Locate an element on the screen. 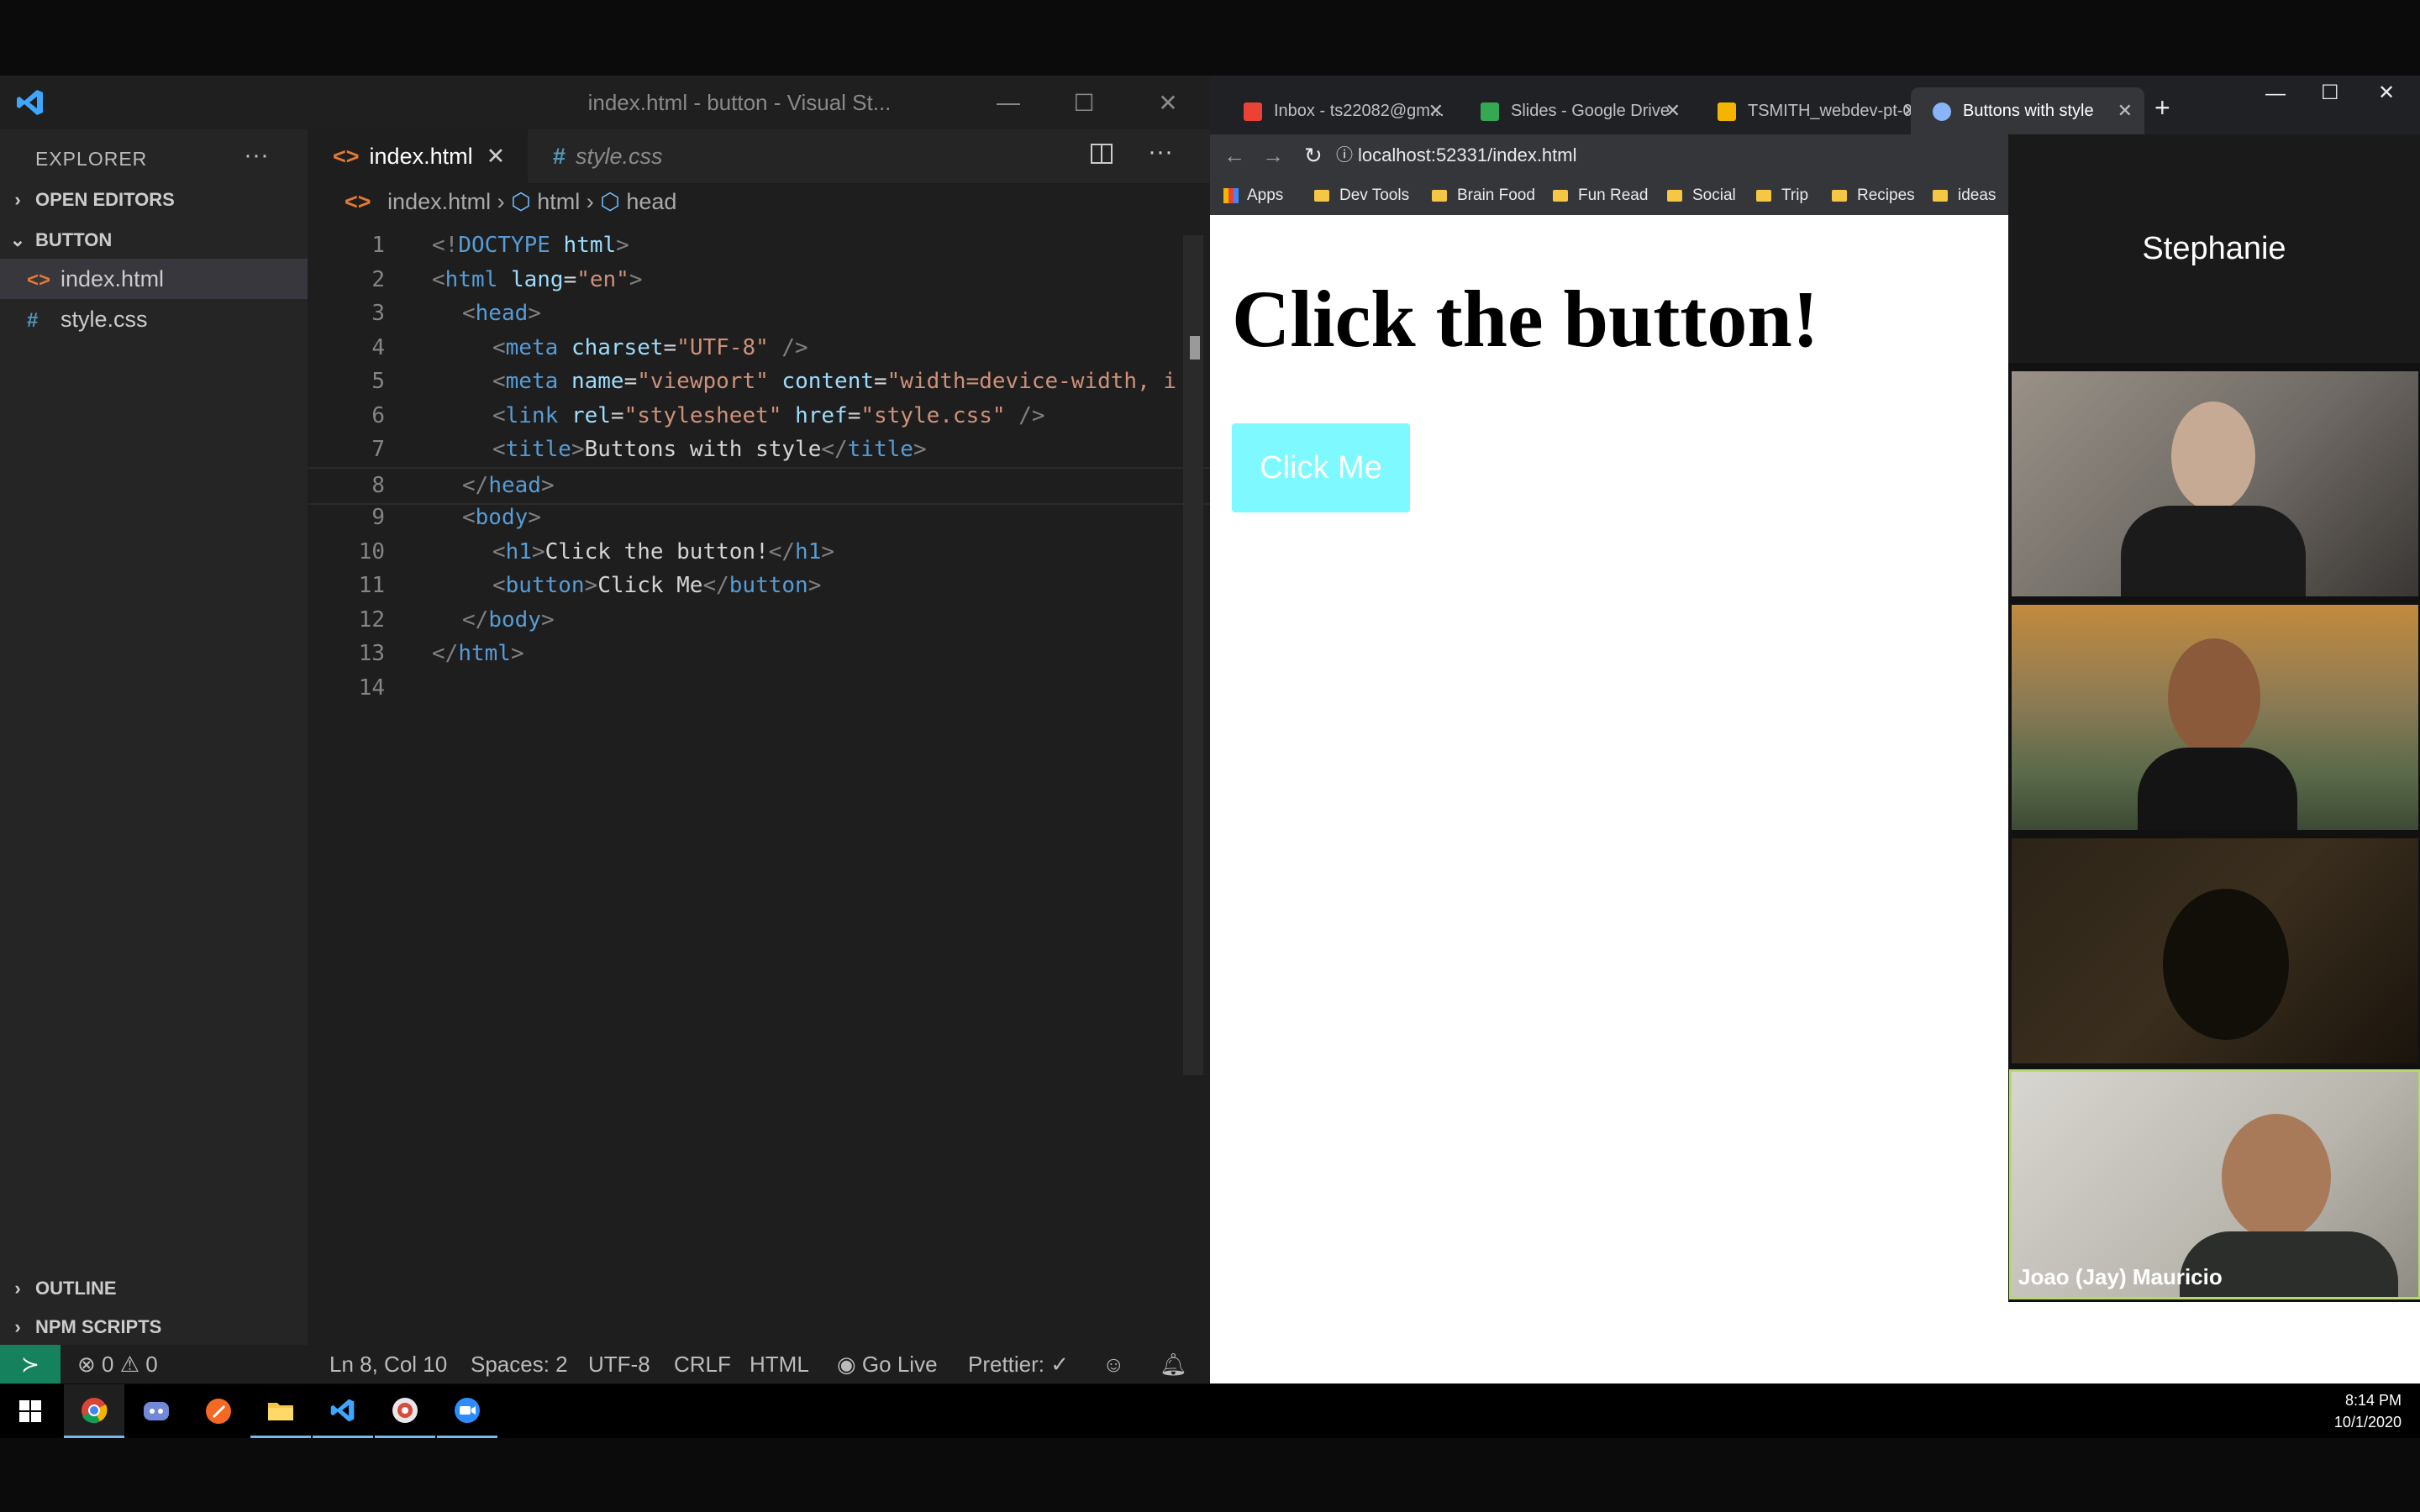  language-mode: HTML is located at coordinates (779, 1364).